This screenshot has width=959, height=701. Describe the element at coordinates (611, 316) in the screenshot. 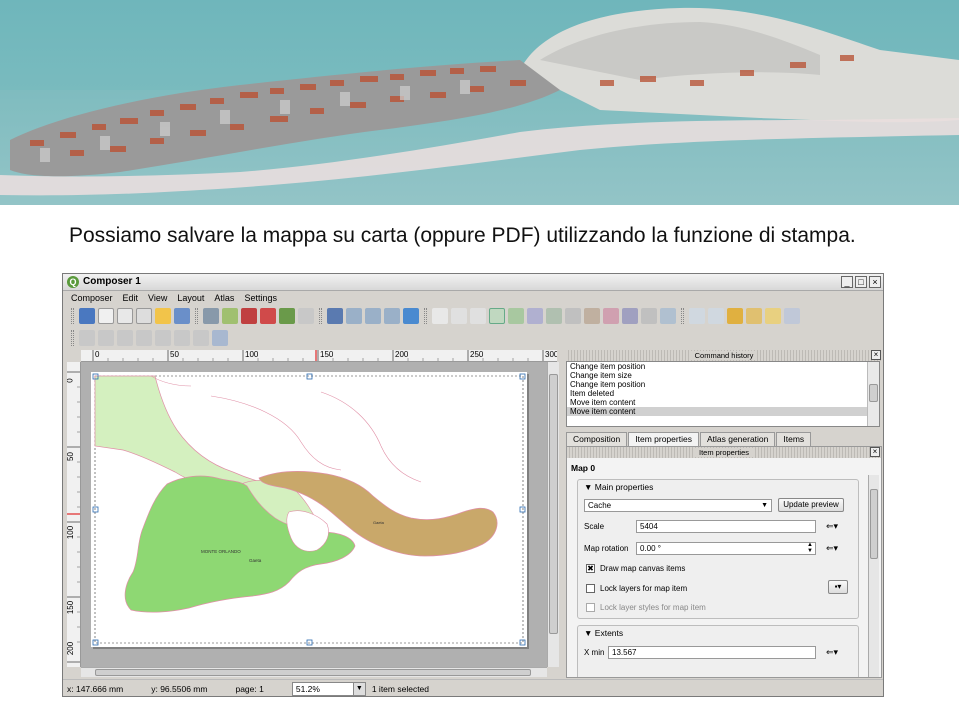

I see `add-shape-icon` at that location.